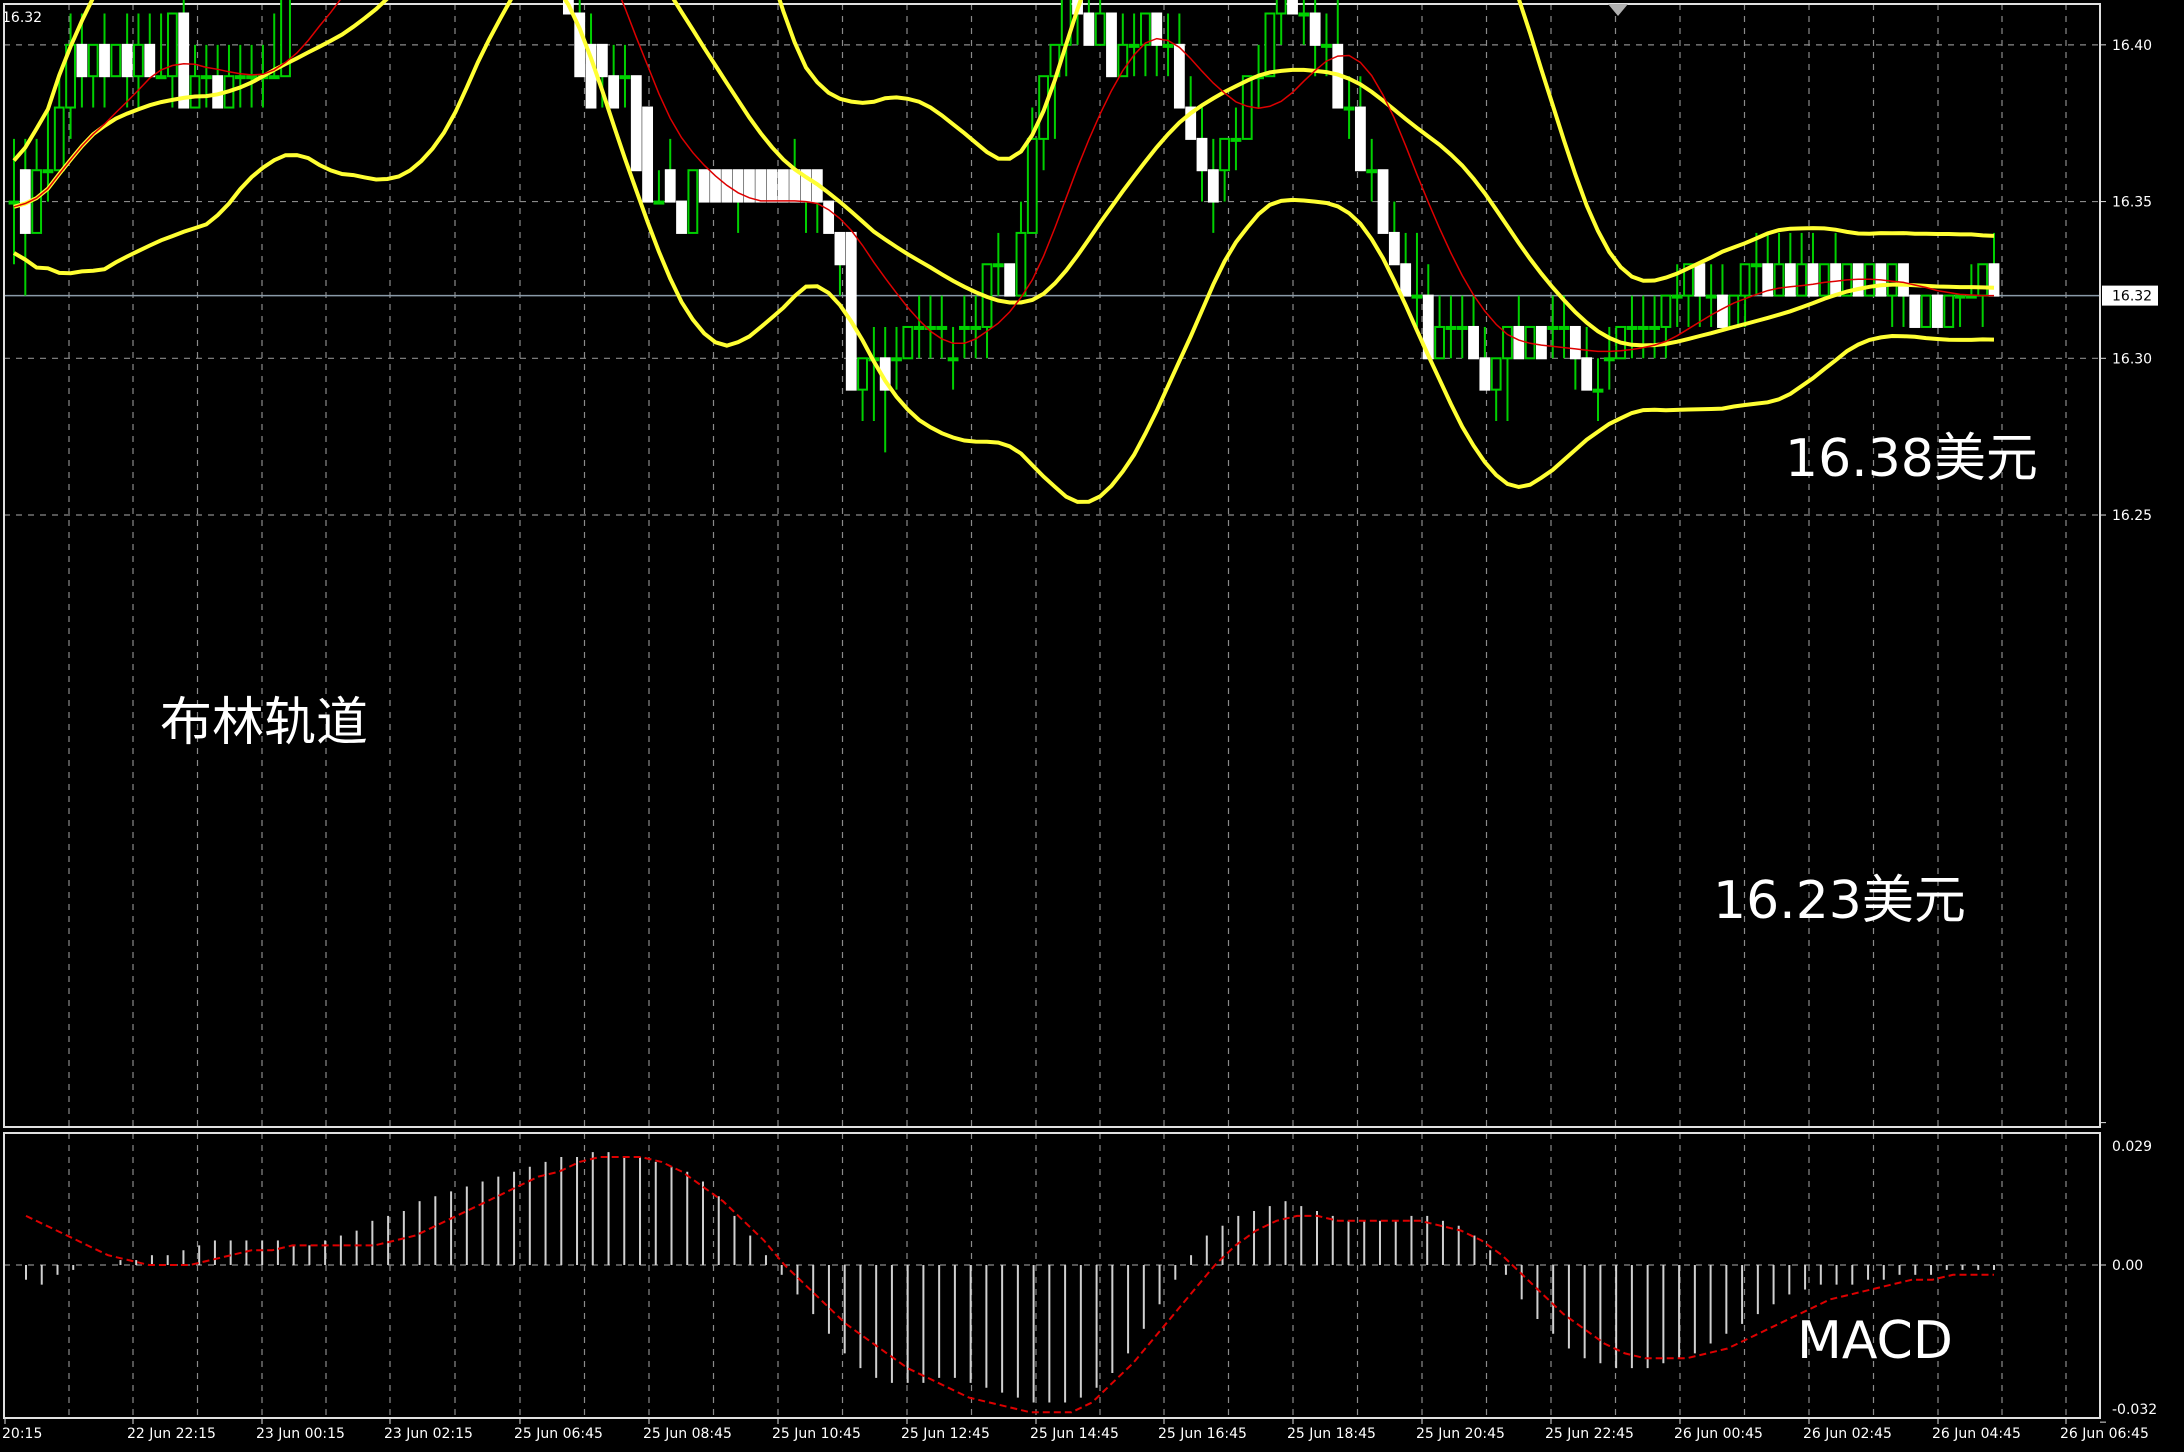 The width and height of the screenshot is (2184, 1452). I want to click on x-tick-label: 25 Jun 20:45, so click(1460, 1434).